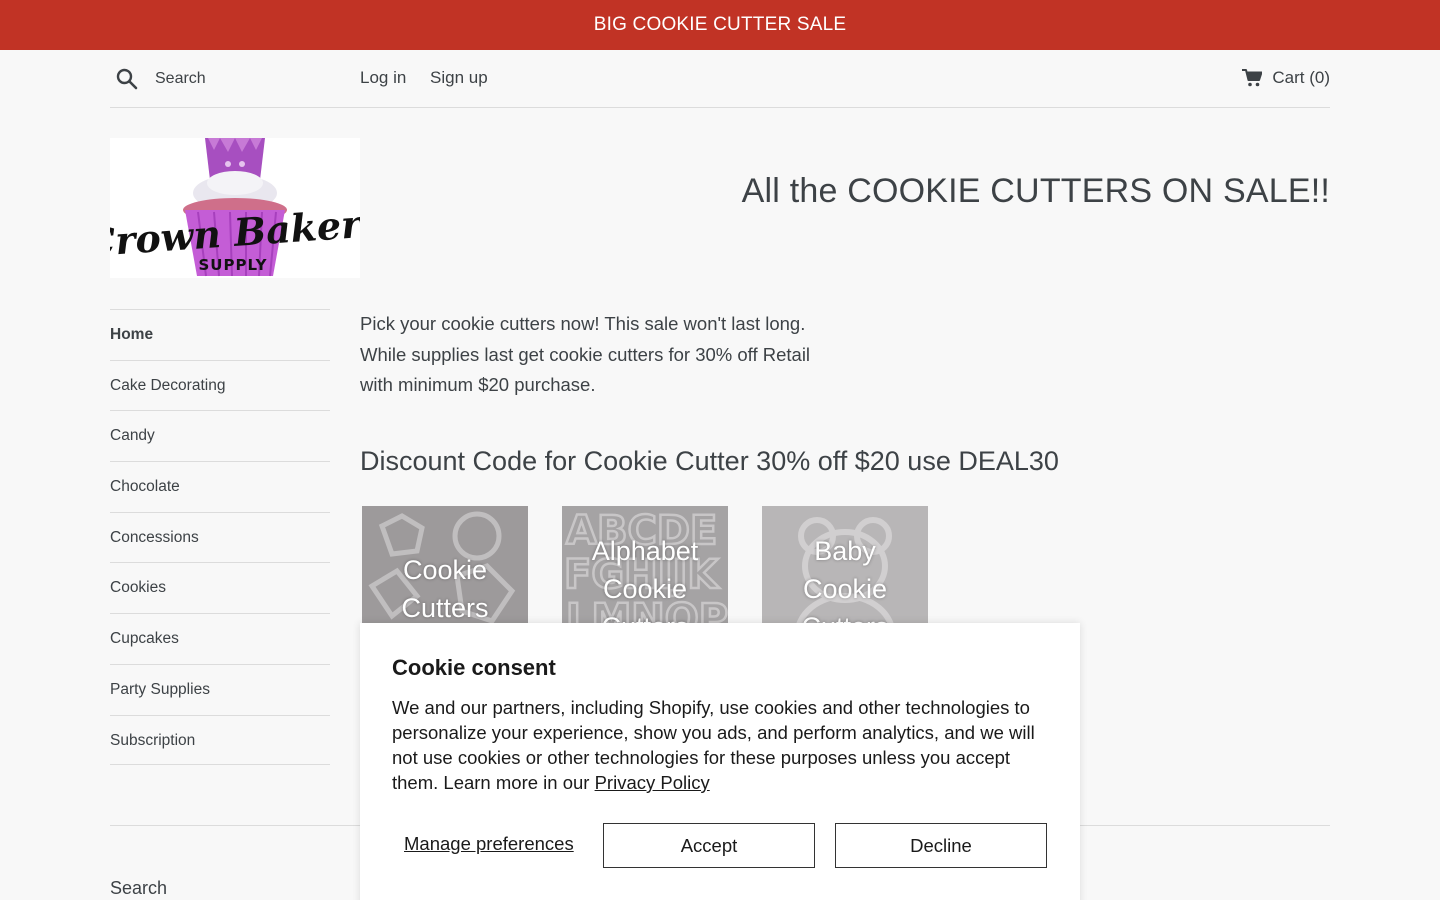 This screenshot has height=900, width=1440. I want to click on login-link: Log in, so click(383, 78).